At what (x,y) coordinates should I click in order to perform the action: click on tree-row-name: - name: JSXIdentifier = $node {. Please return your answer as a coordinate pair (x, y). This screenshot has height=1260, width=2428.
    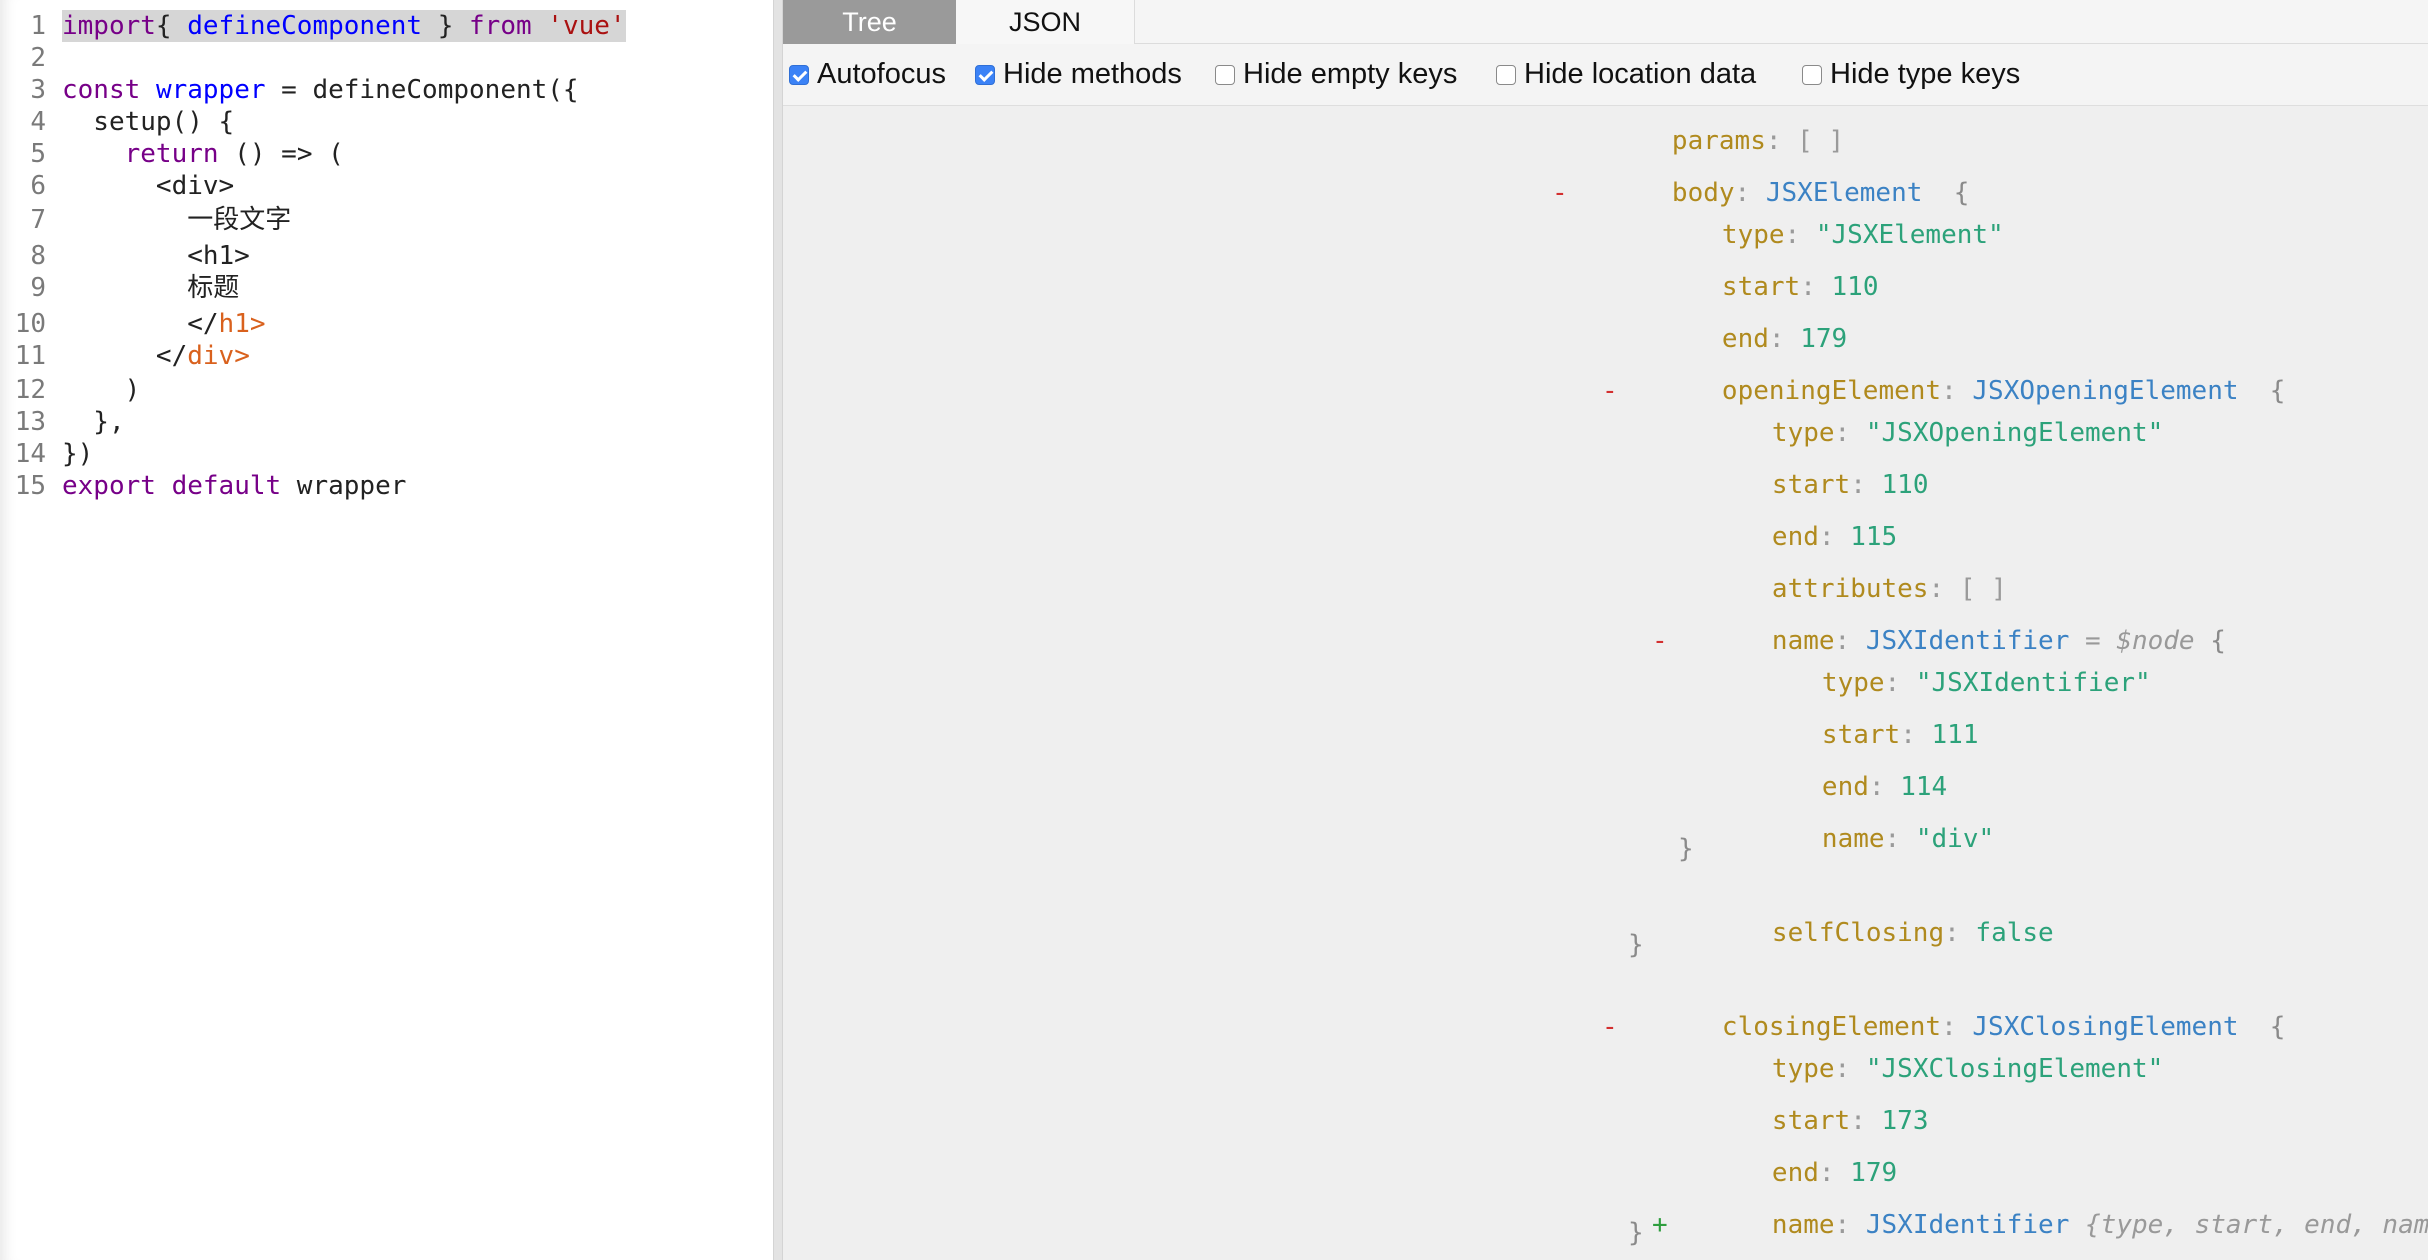
    Looking at the image, I should click on (1939, 623).